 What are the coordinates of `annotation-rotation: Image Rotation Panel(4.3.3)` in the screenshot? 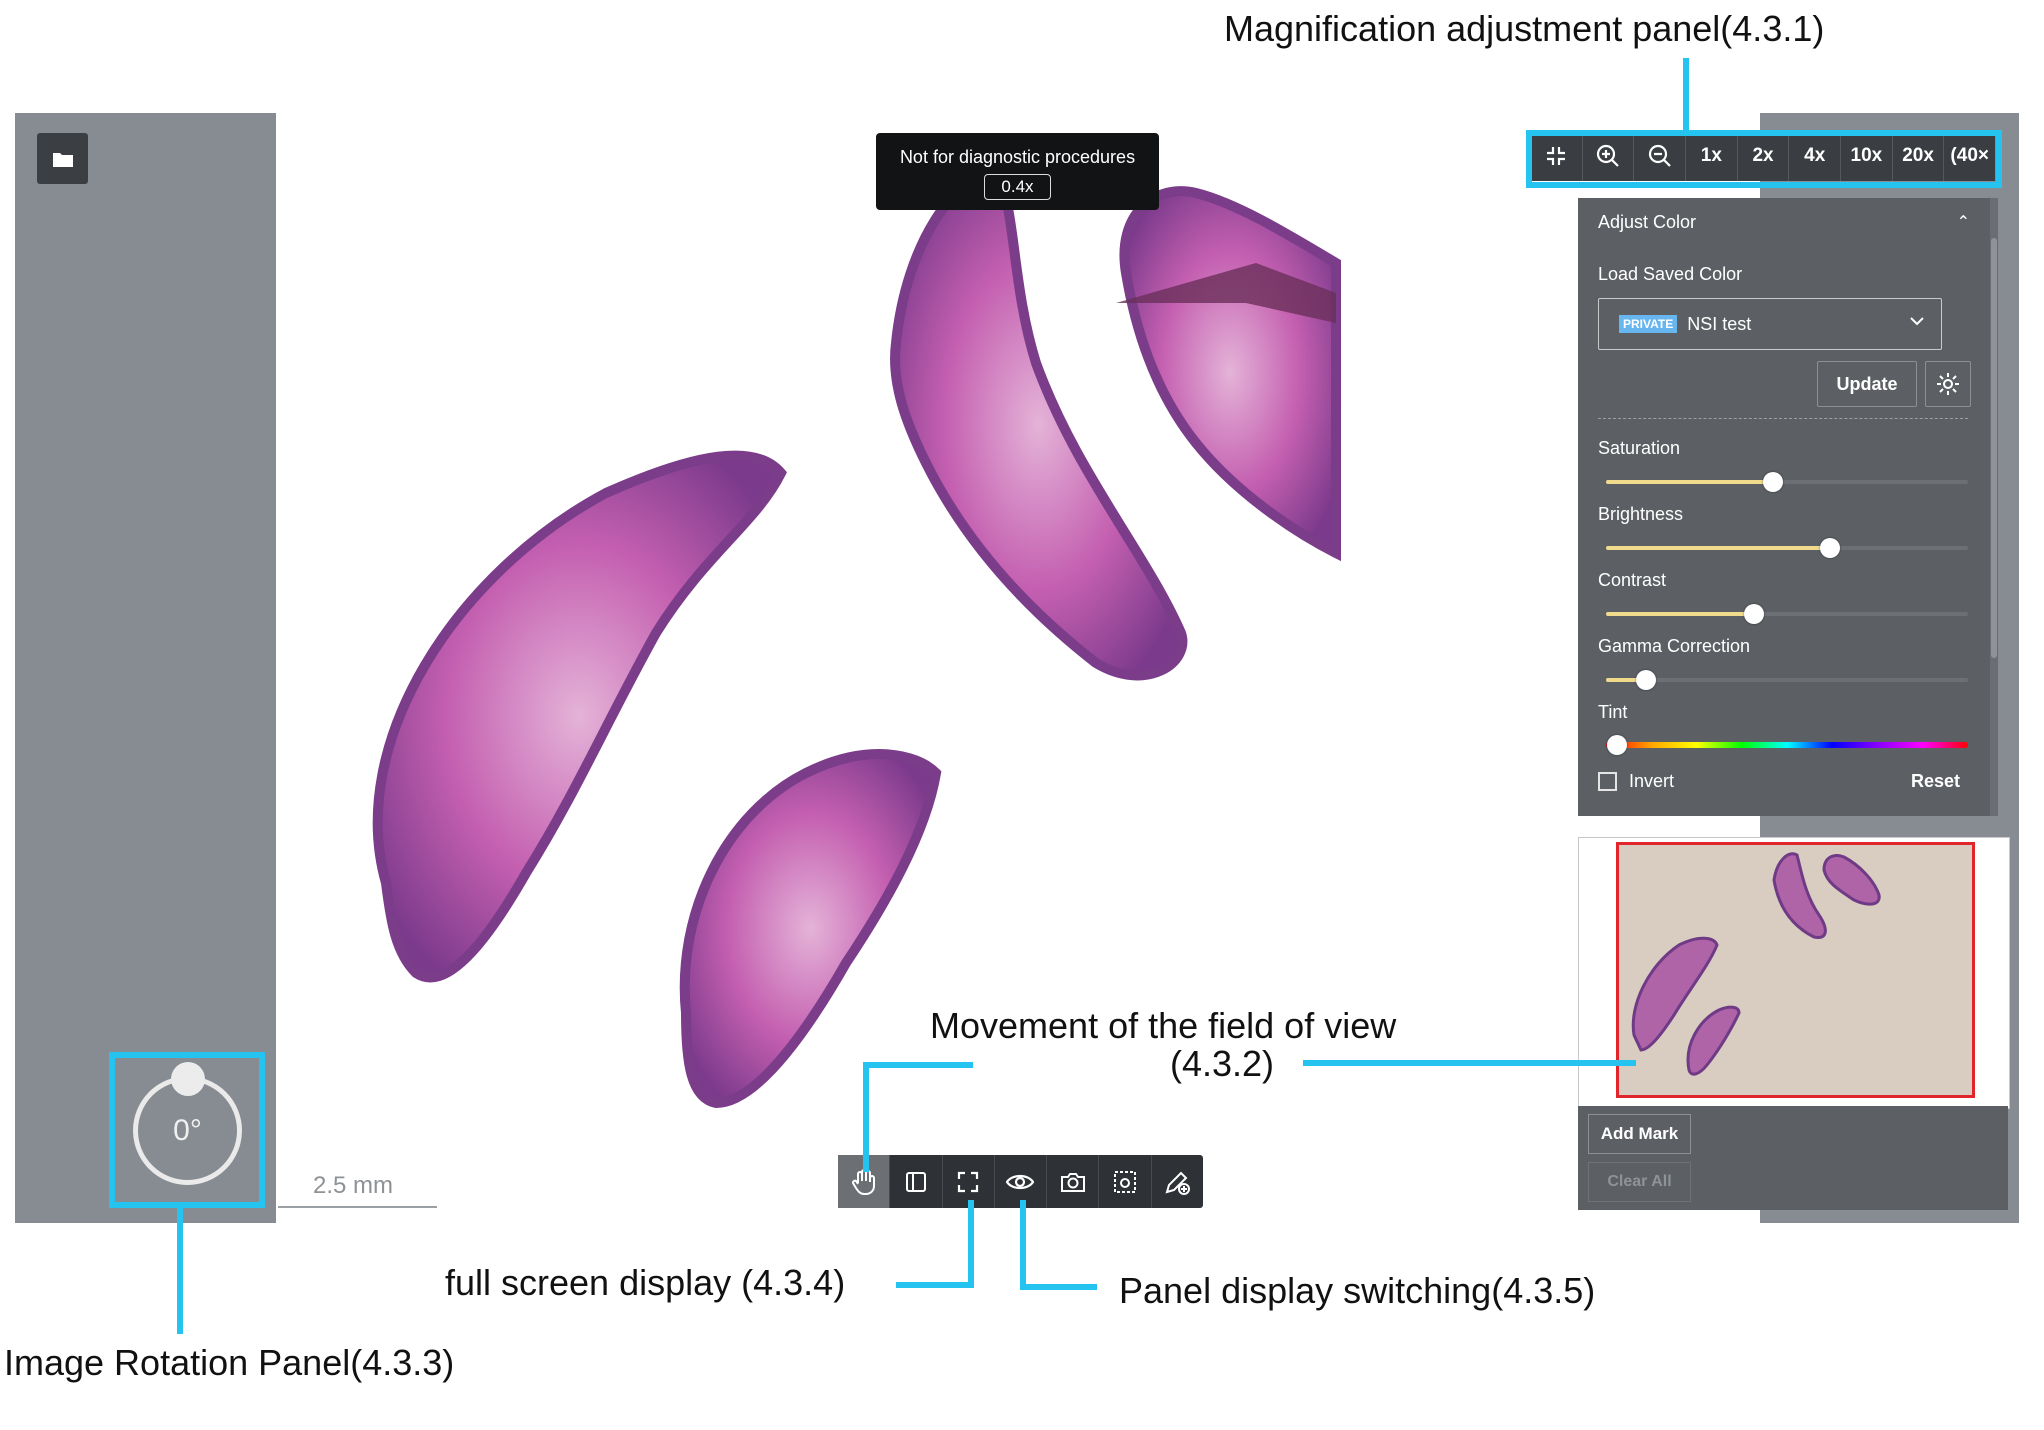 It's located at (229, 1362).